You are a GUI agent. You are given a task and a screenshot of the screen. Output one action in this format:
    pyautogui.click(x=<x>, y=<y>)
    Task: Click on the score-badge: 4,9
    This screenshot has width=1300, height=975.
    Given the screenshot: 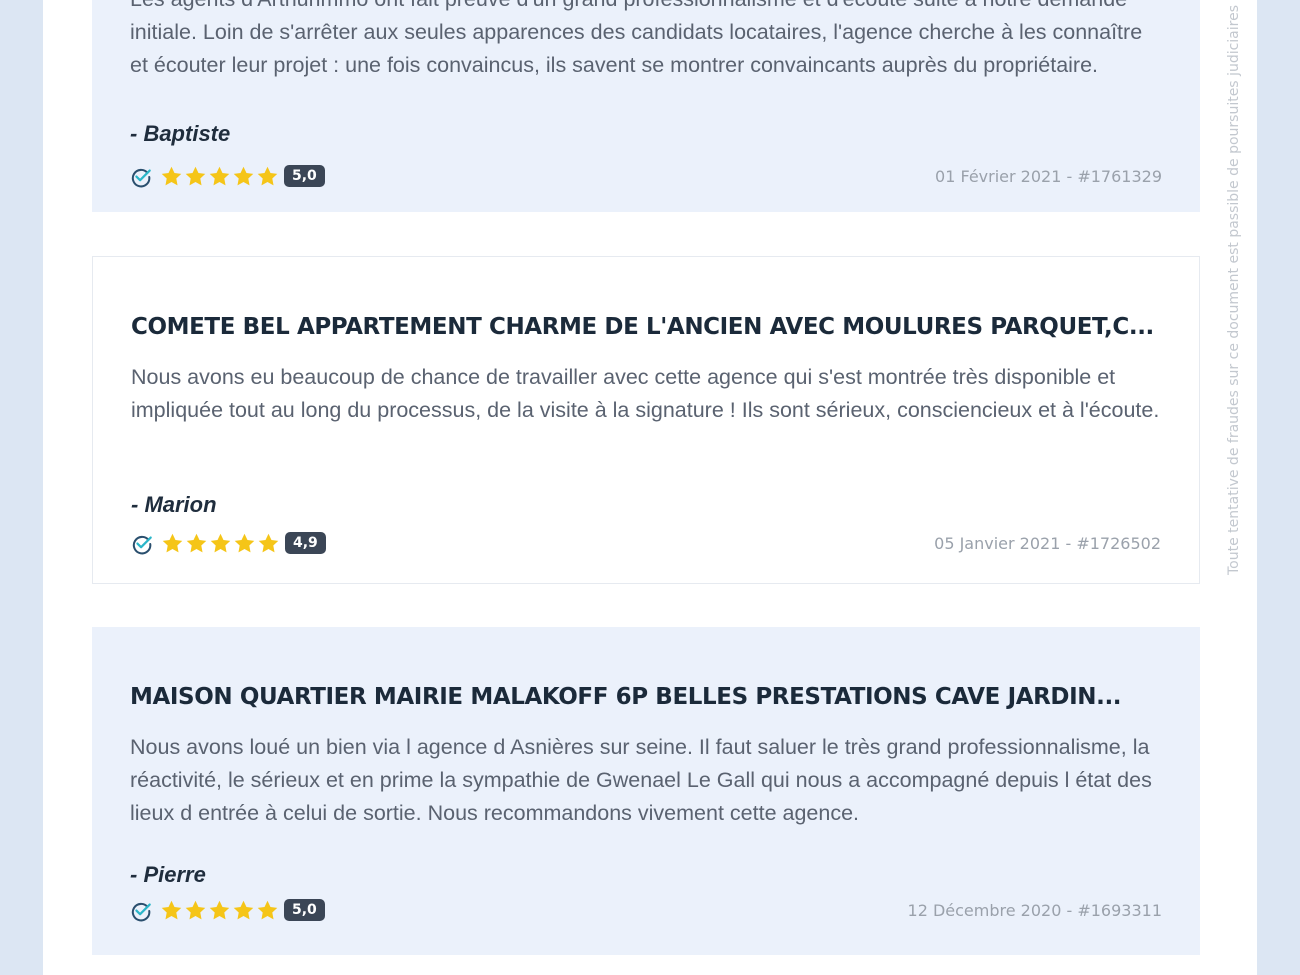 What is the action you would take?
    pyautogui.click(x=305, y=543)
    